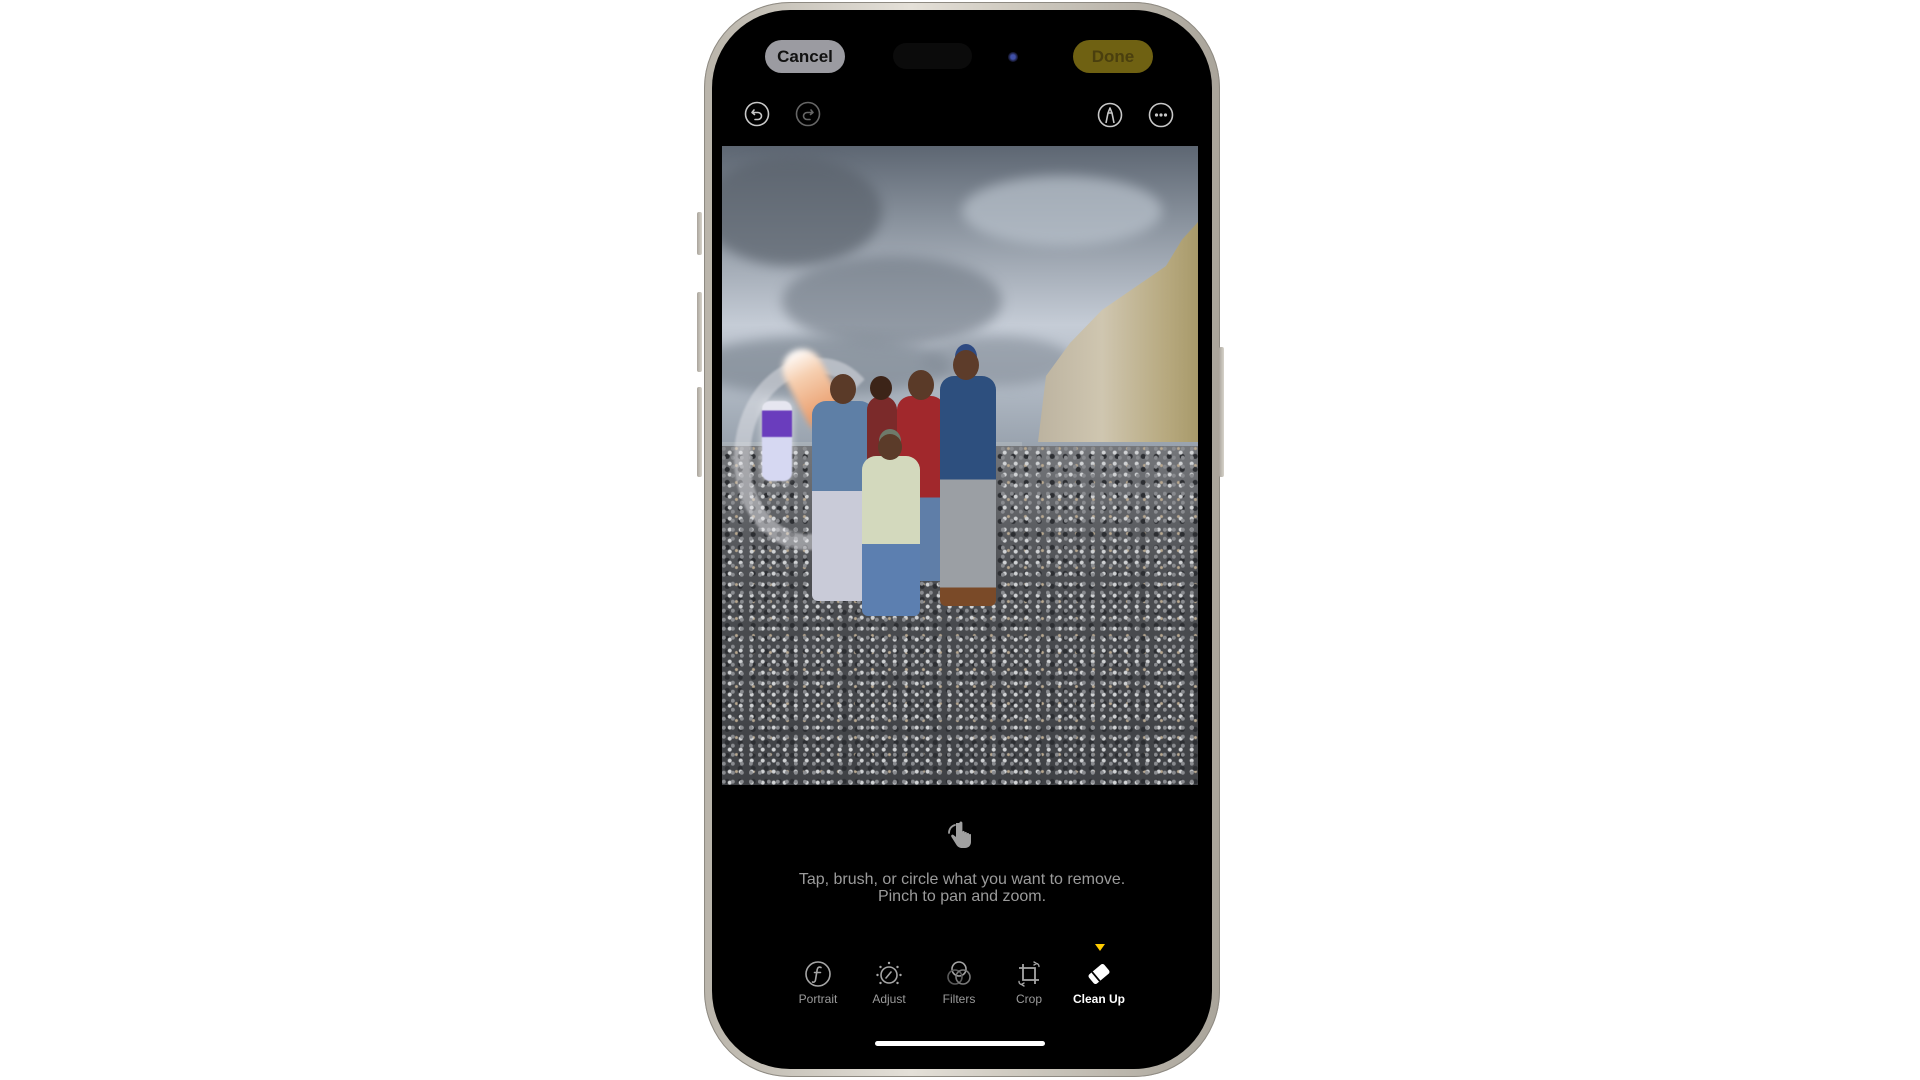 Image resolution: width=1920 pixels, height=1080 pixels. Describe the element at coordinates (962, 896) in the screenshot. I see `hint-text-line-2: Pinch to pan and zoom.` at that location.